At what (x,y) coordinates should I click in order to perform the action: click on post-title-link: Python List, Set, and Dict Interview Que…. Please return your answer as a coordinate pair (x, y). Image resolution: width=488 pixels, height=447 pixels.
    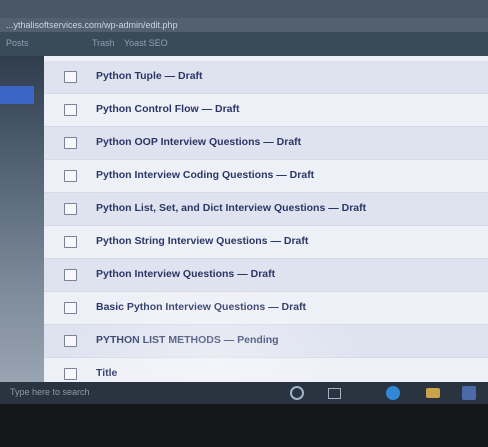
    Looking at the image, I should click on (231, 208).